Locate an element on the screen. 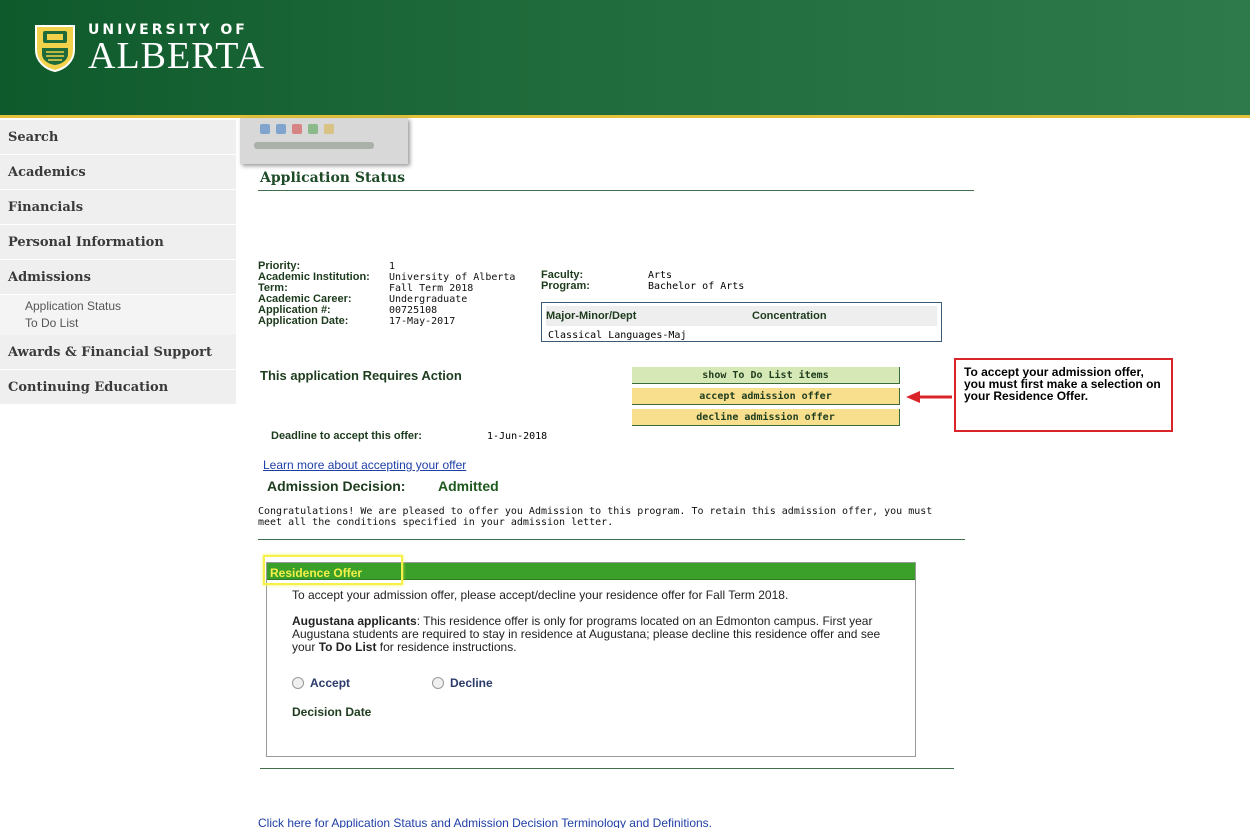 This screenshot has height=828, width=1250. admission-decision-row: Admission Decision: Admitted is located at coordinates (383, 486).